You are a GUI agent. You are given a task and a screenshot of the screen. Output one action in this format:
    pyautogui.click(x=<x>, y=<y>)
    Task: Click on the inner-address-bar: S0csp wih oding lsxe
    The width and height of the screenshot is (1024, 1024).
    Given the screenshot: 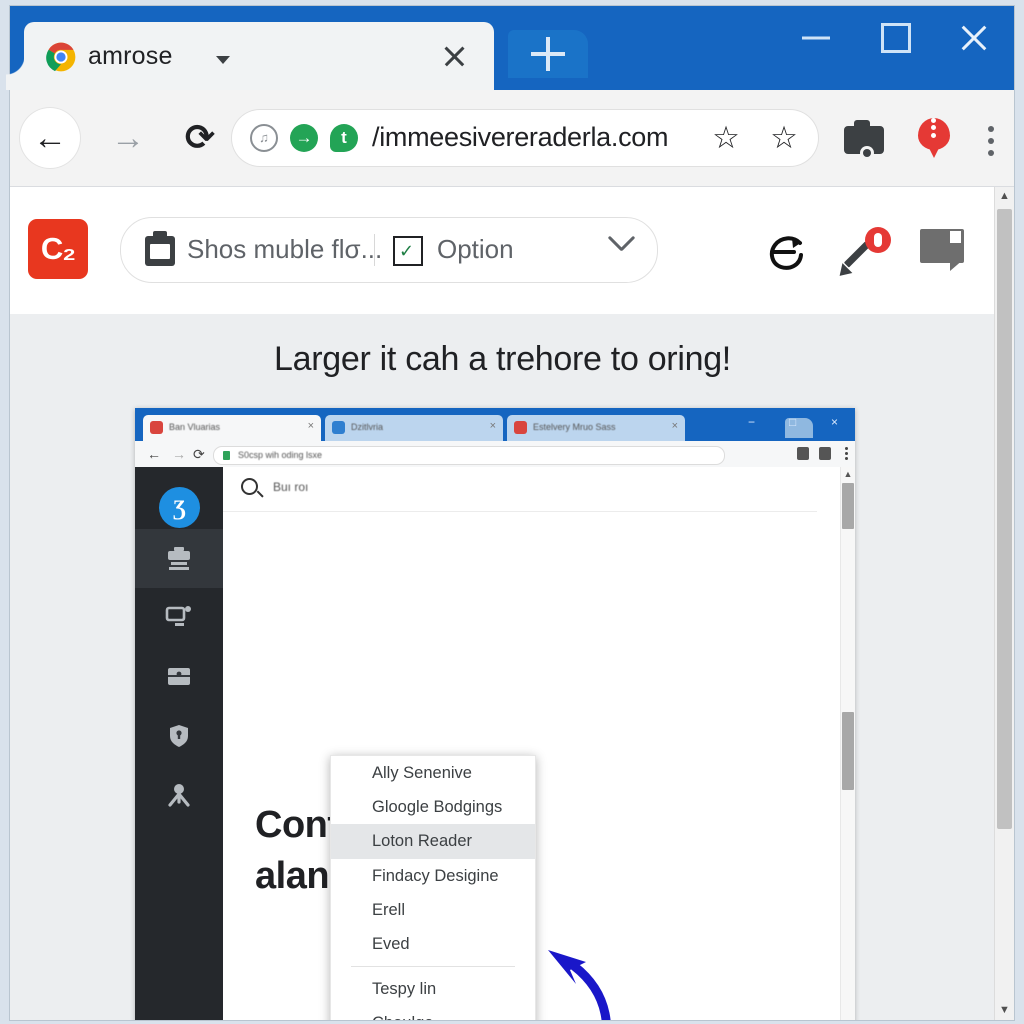 What is the action you would take?
    pyautogui.click(x=469, y=455)
    